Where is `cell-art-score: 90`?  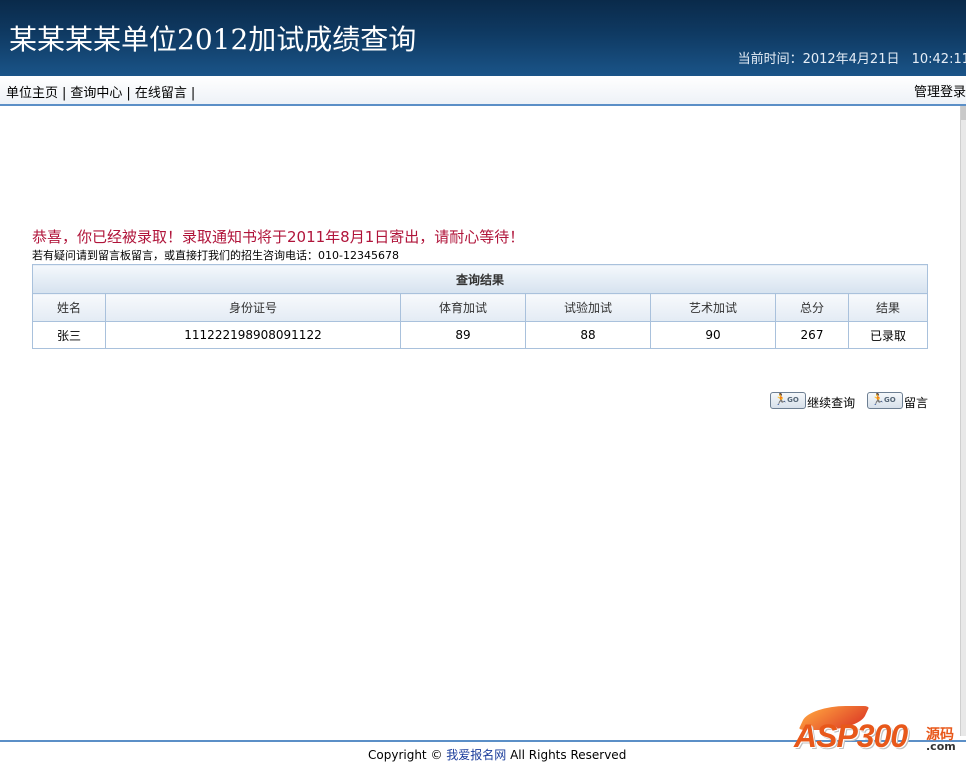 cell-art-score: 90 is located at coordinates (713, 335).